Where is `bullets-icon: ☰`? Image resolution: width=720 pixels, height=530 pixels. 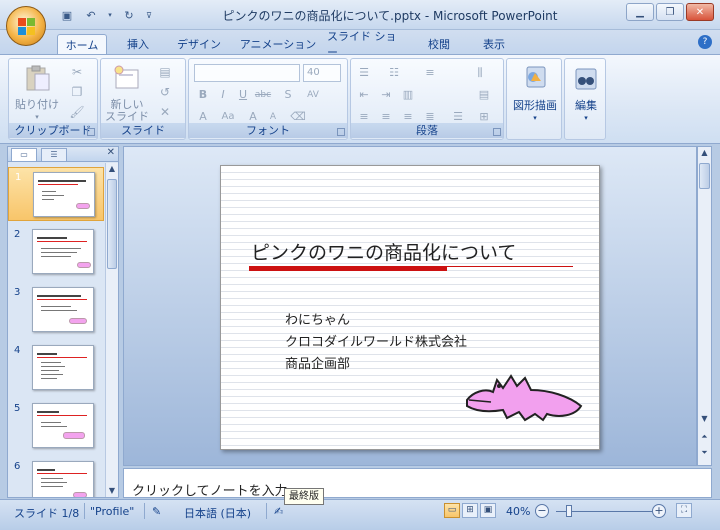
bullets-icon: ☰ is located at coordinates (364, 73).